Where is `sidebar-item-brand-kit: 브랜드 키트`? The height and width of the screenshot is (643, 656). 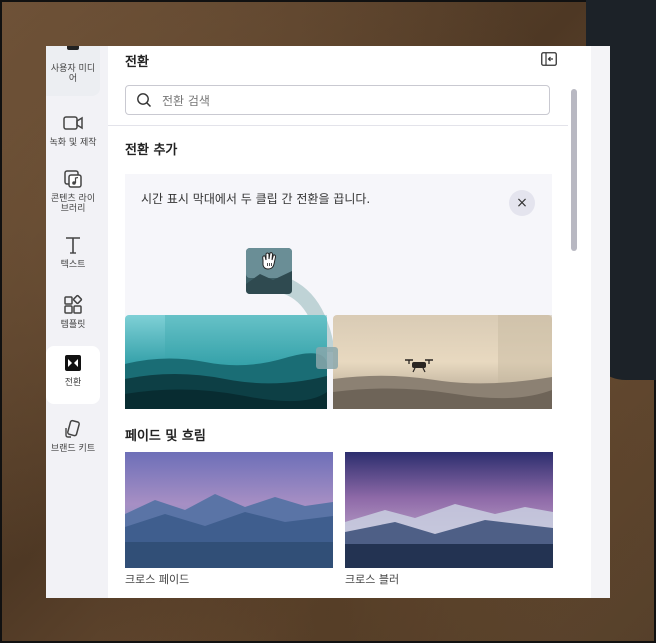 sidebar-item-brand-kit: 브랜드 키트 is located at coordinates (73, 441).